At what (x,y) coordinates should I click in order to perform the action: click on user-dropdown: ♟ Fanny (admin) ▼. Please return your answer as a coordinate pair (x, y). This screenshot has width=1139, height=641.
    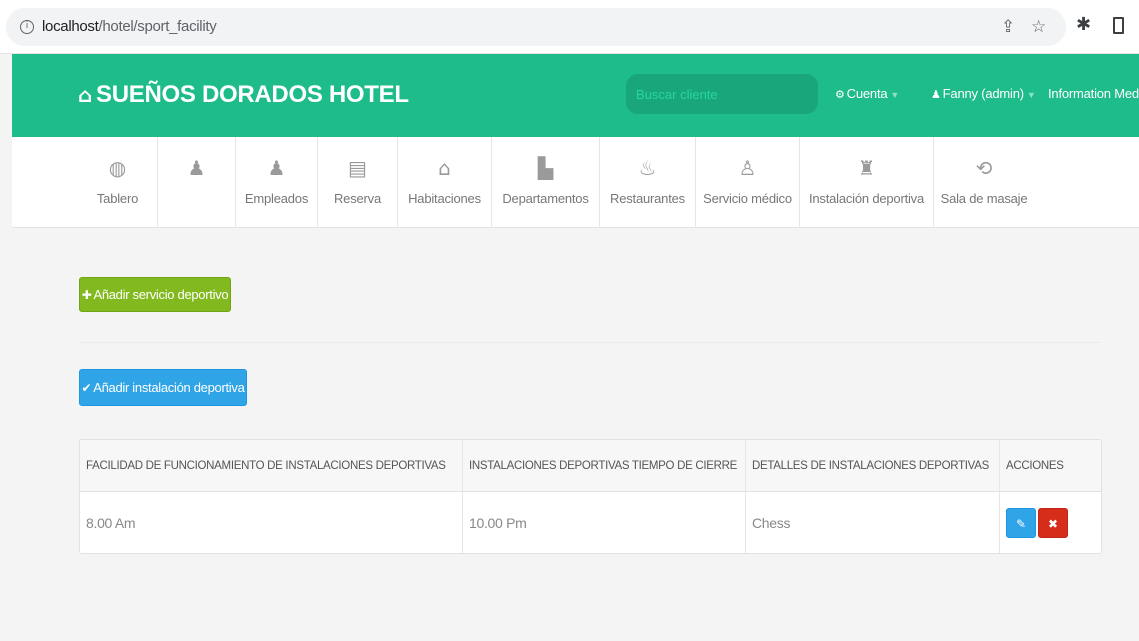
    Looking at the image, I should click on (983, 93).